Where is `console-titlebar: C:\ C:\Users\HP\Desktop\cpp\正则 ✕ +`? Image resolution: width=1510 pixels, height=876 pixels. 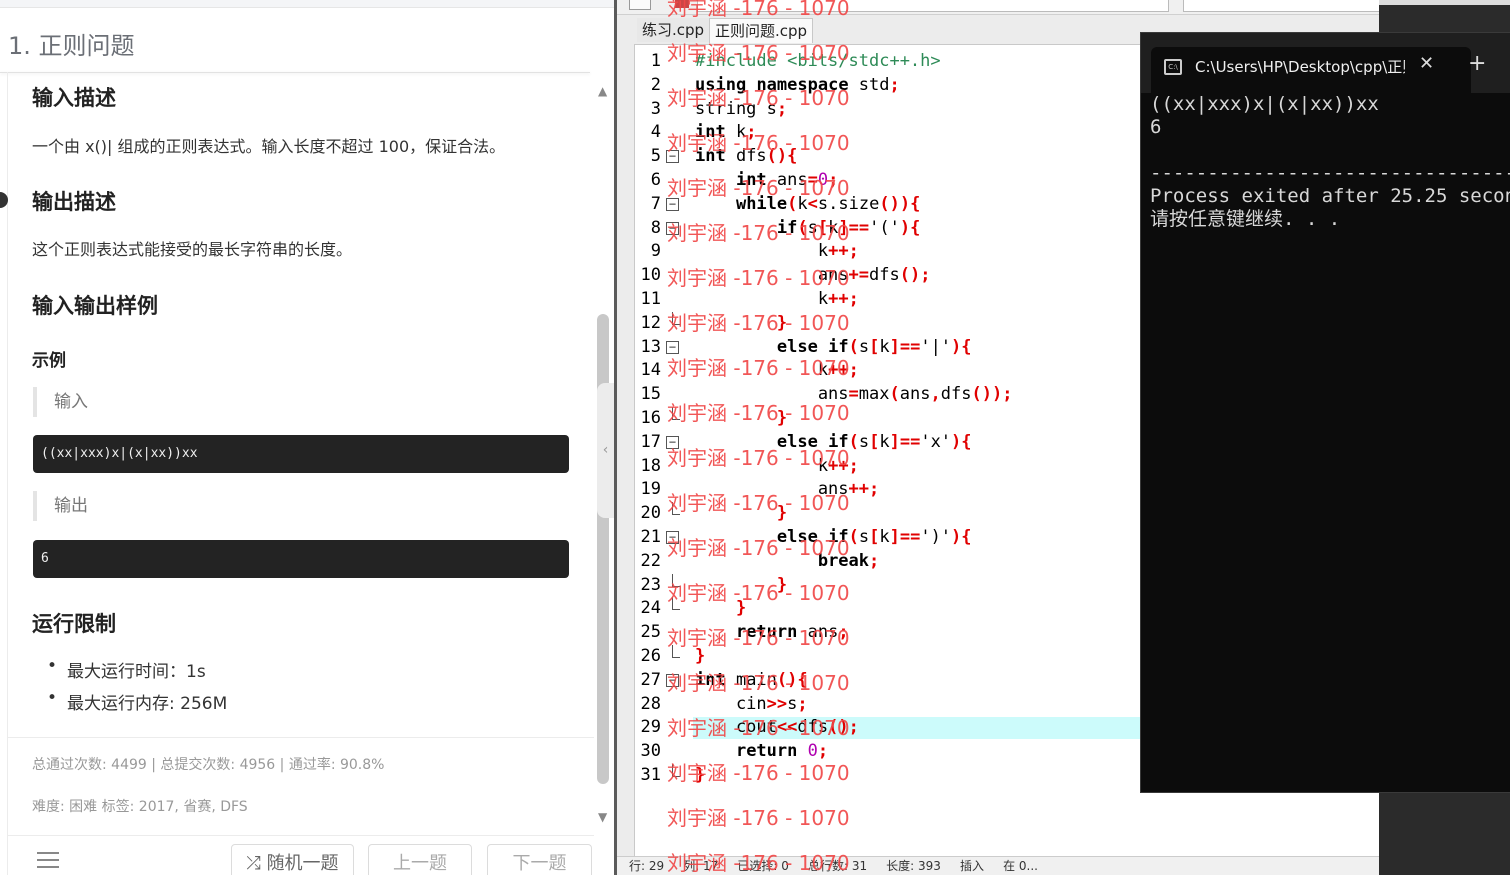 console-titlebar: C:\ C:\Users\HP\Desktop\cpp\正则 ✕ + is located at coordinates (1325, 63).